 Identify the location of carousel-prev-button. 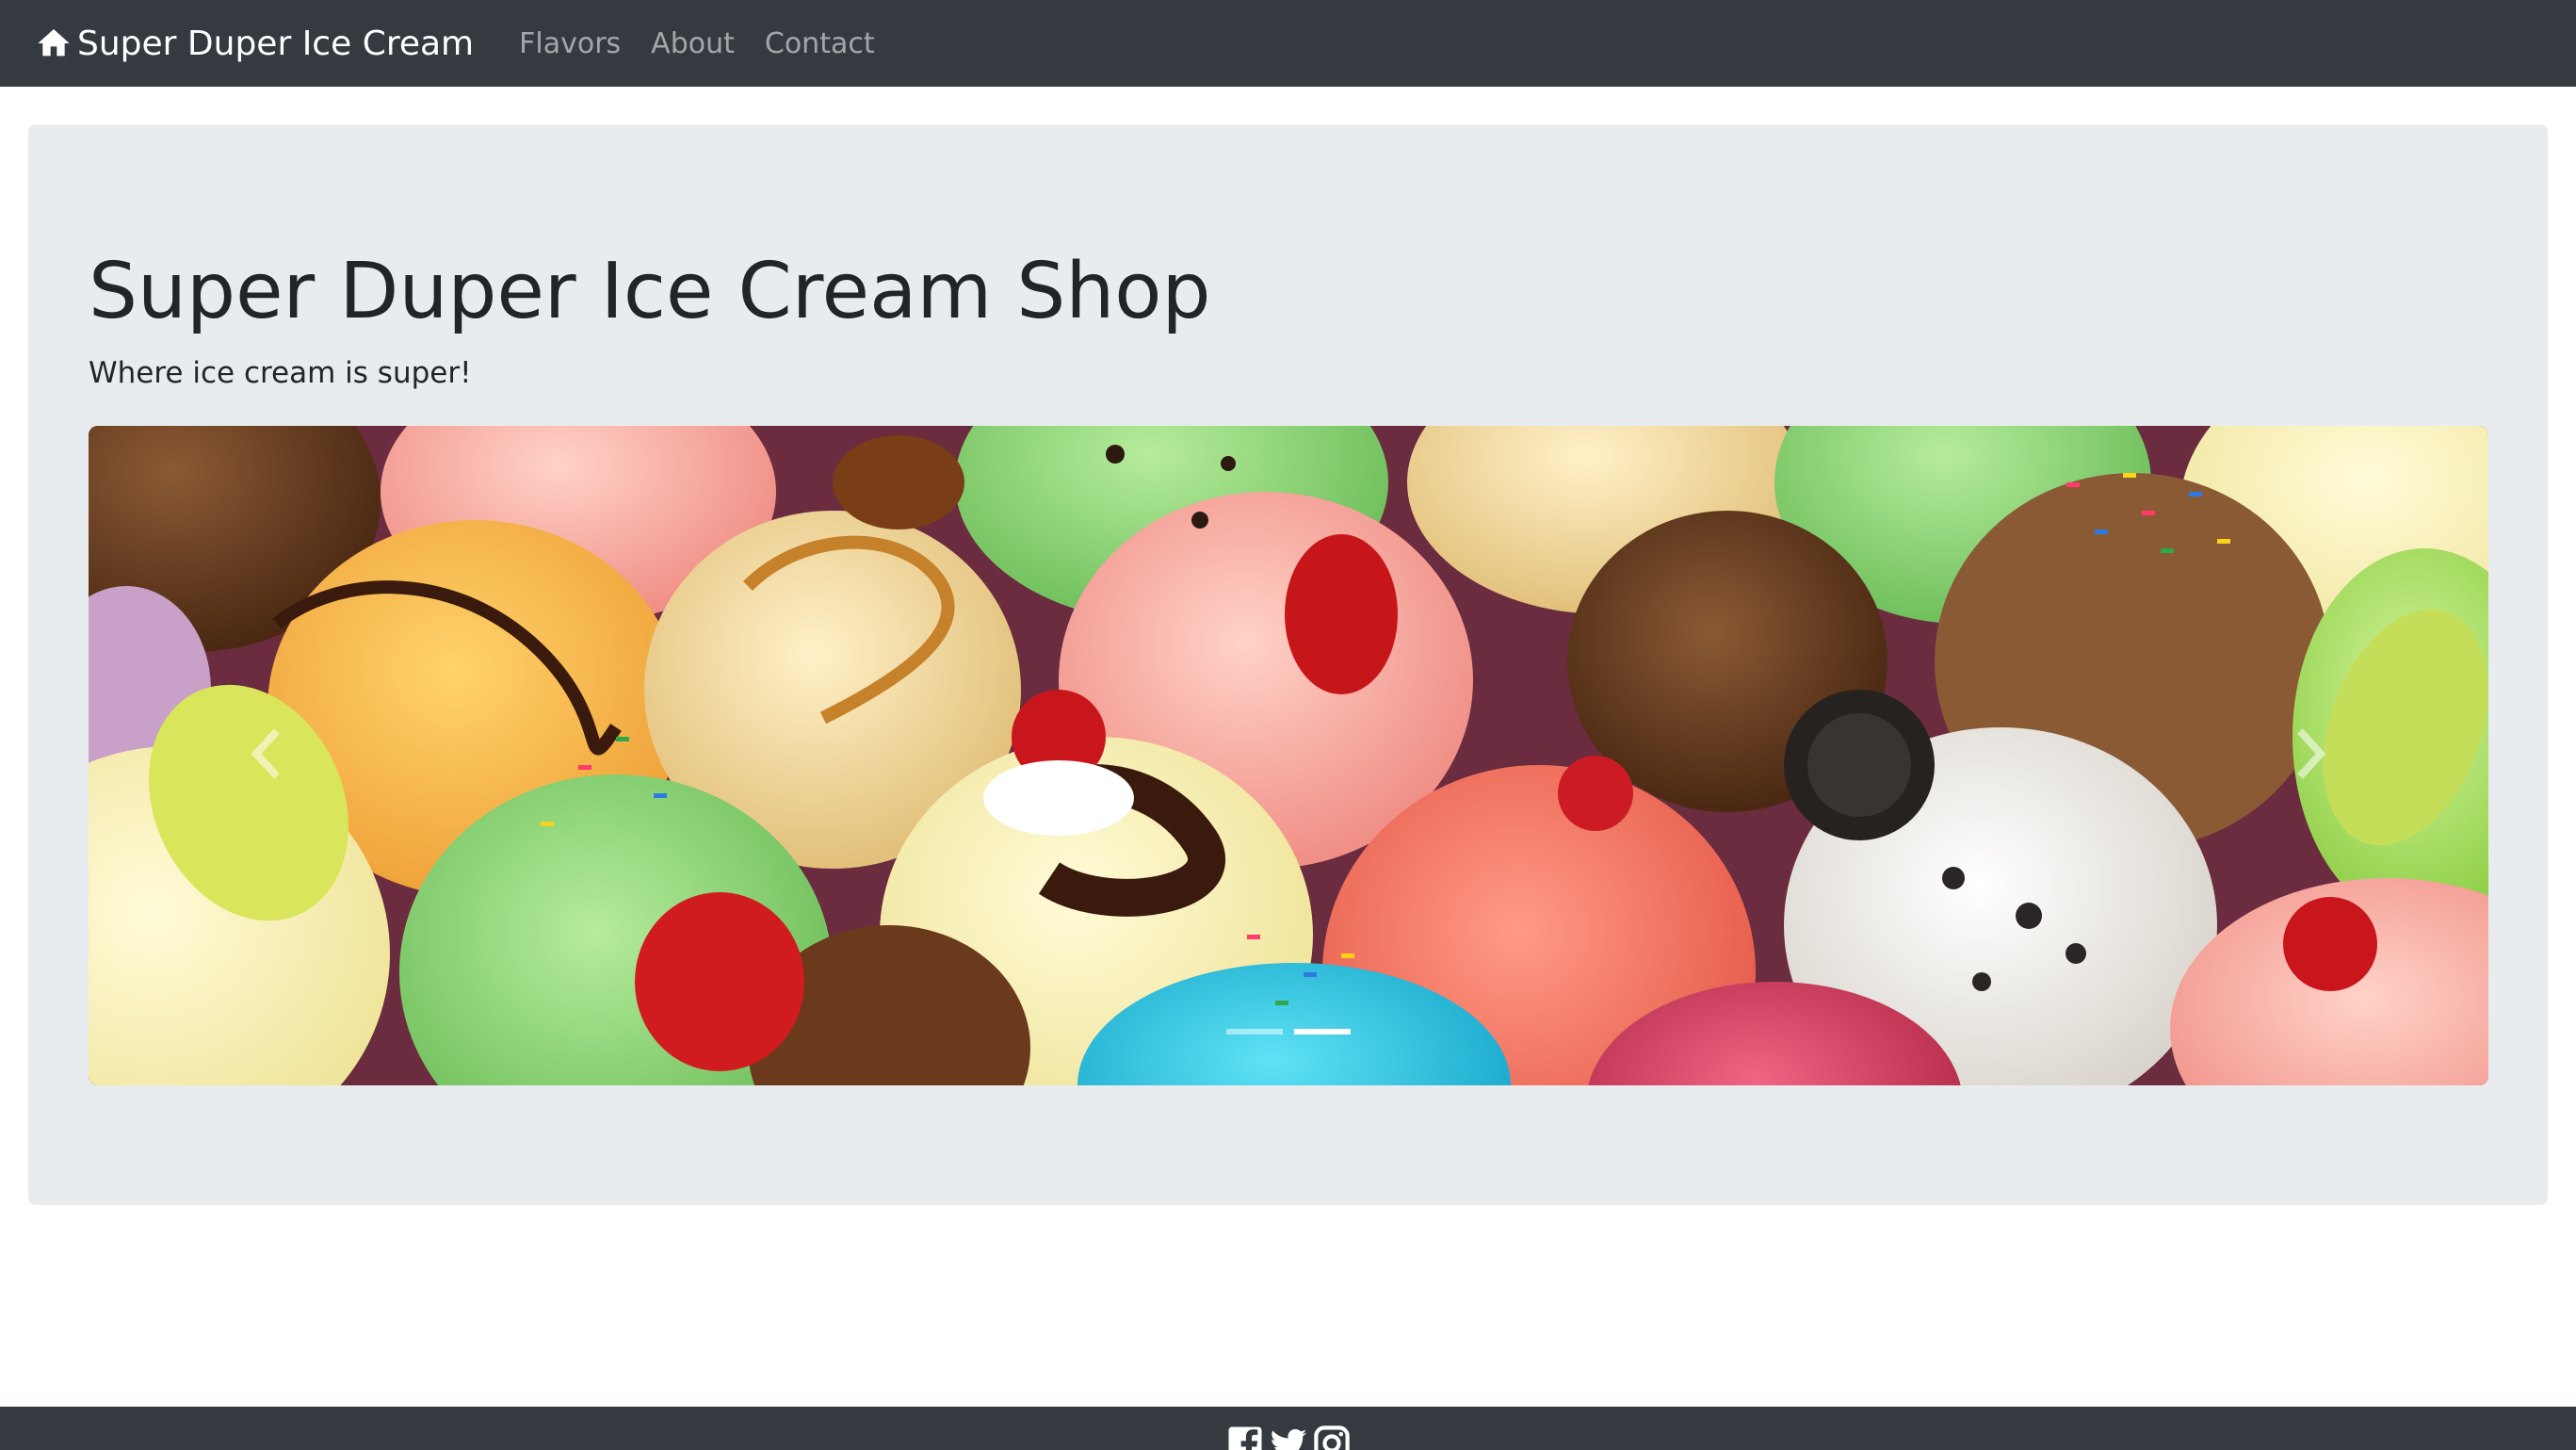
(267, 756).